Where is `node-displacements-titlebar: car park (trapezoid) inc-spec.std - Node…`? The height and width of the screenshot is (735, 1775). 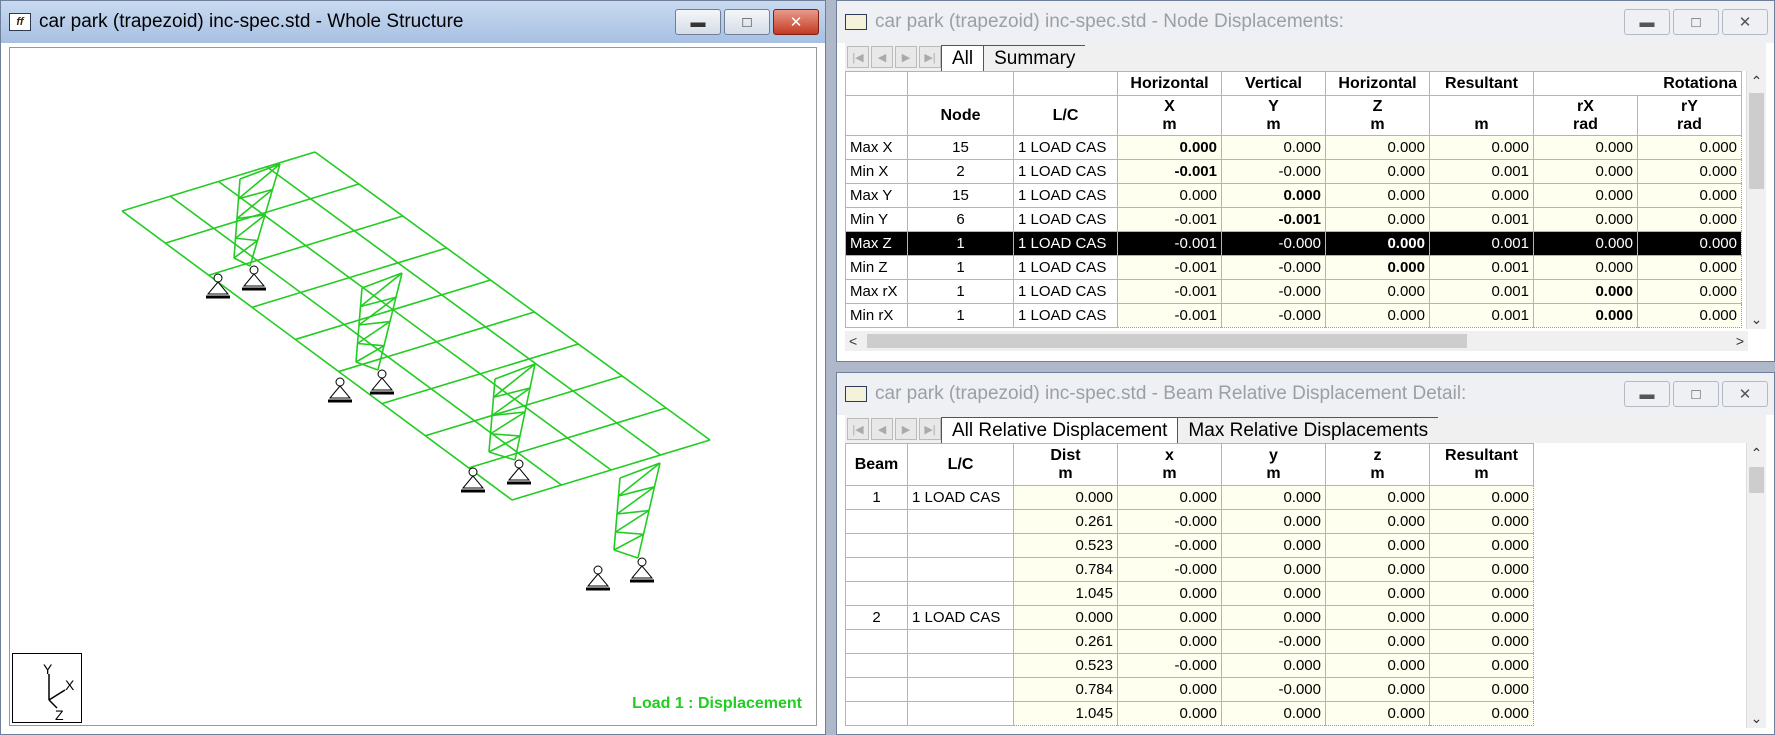
node-displacements-titlebar: car park (trapezoid) inc-spec.std - Node… is located at coordinates (1305, 22).